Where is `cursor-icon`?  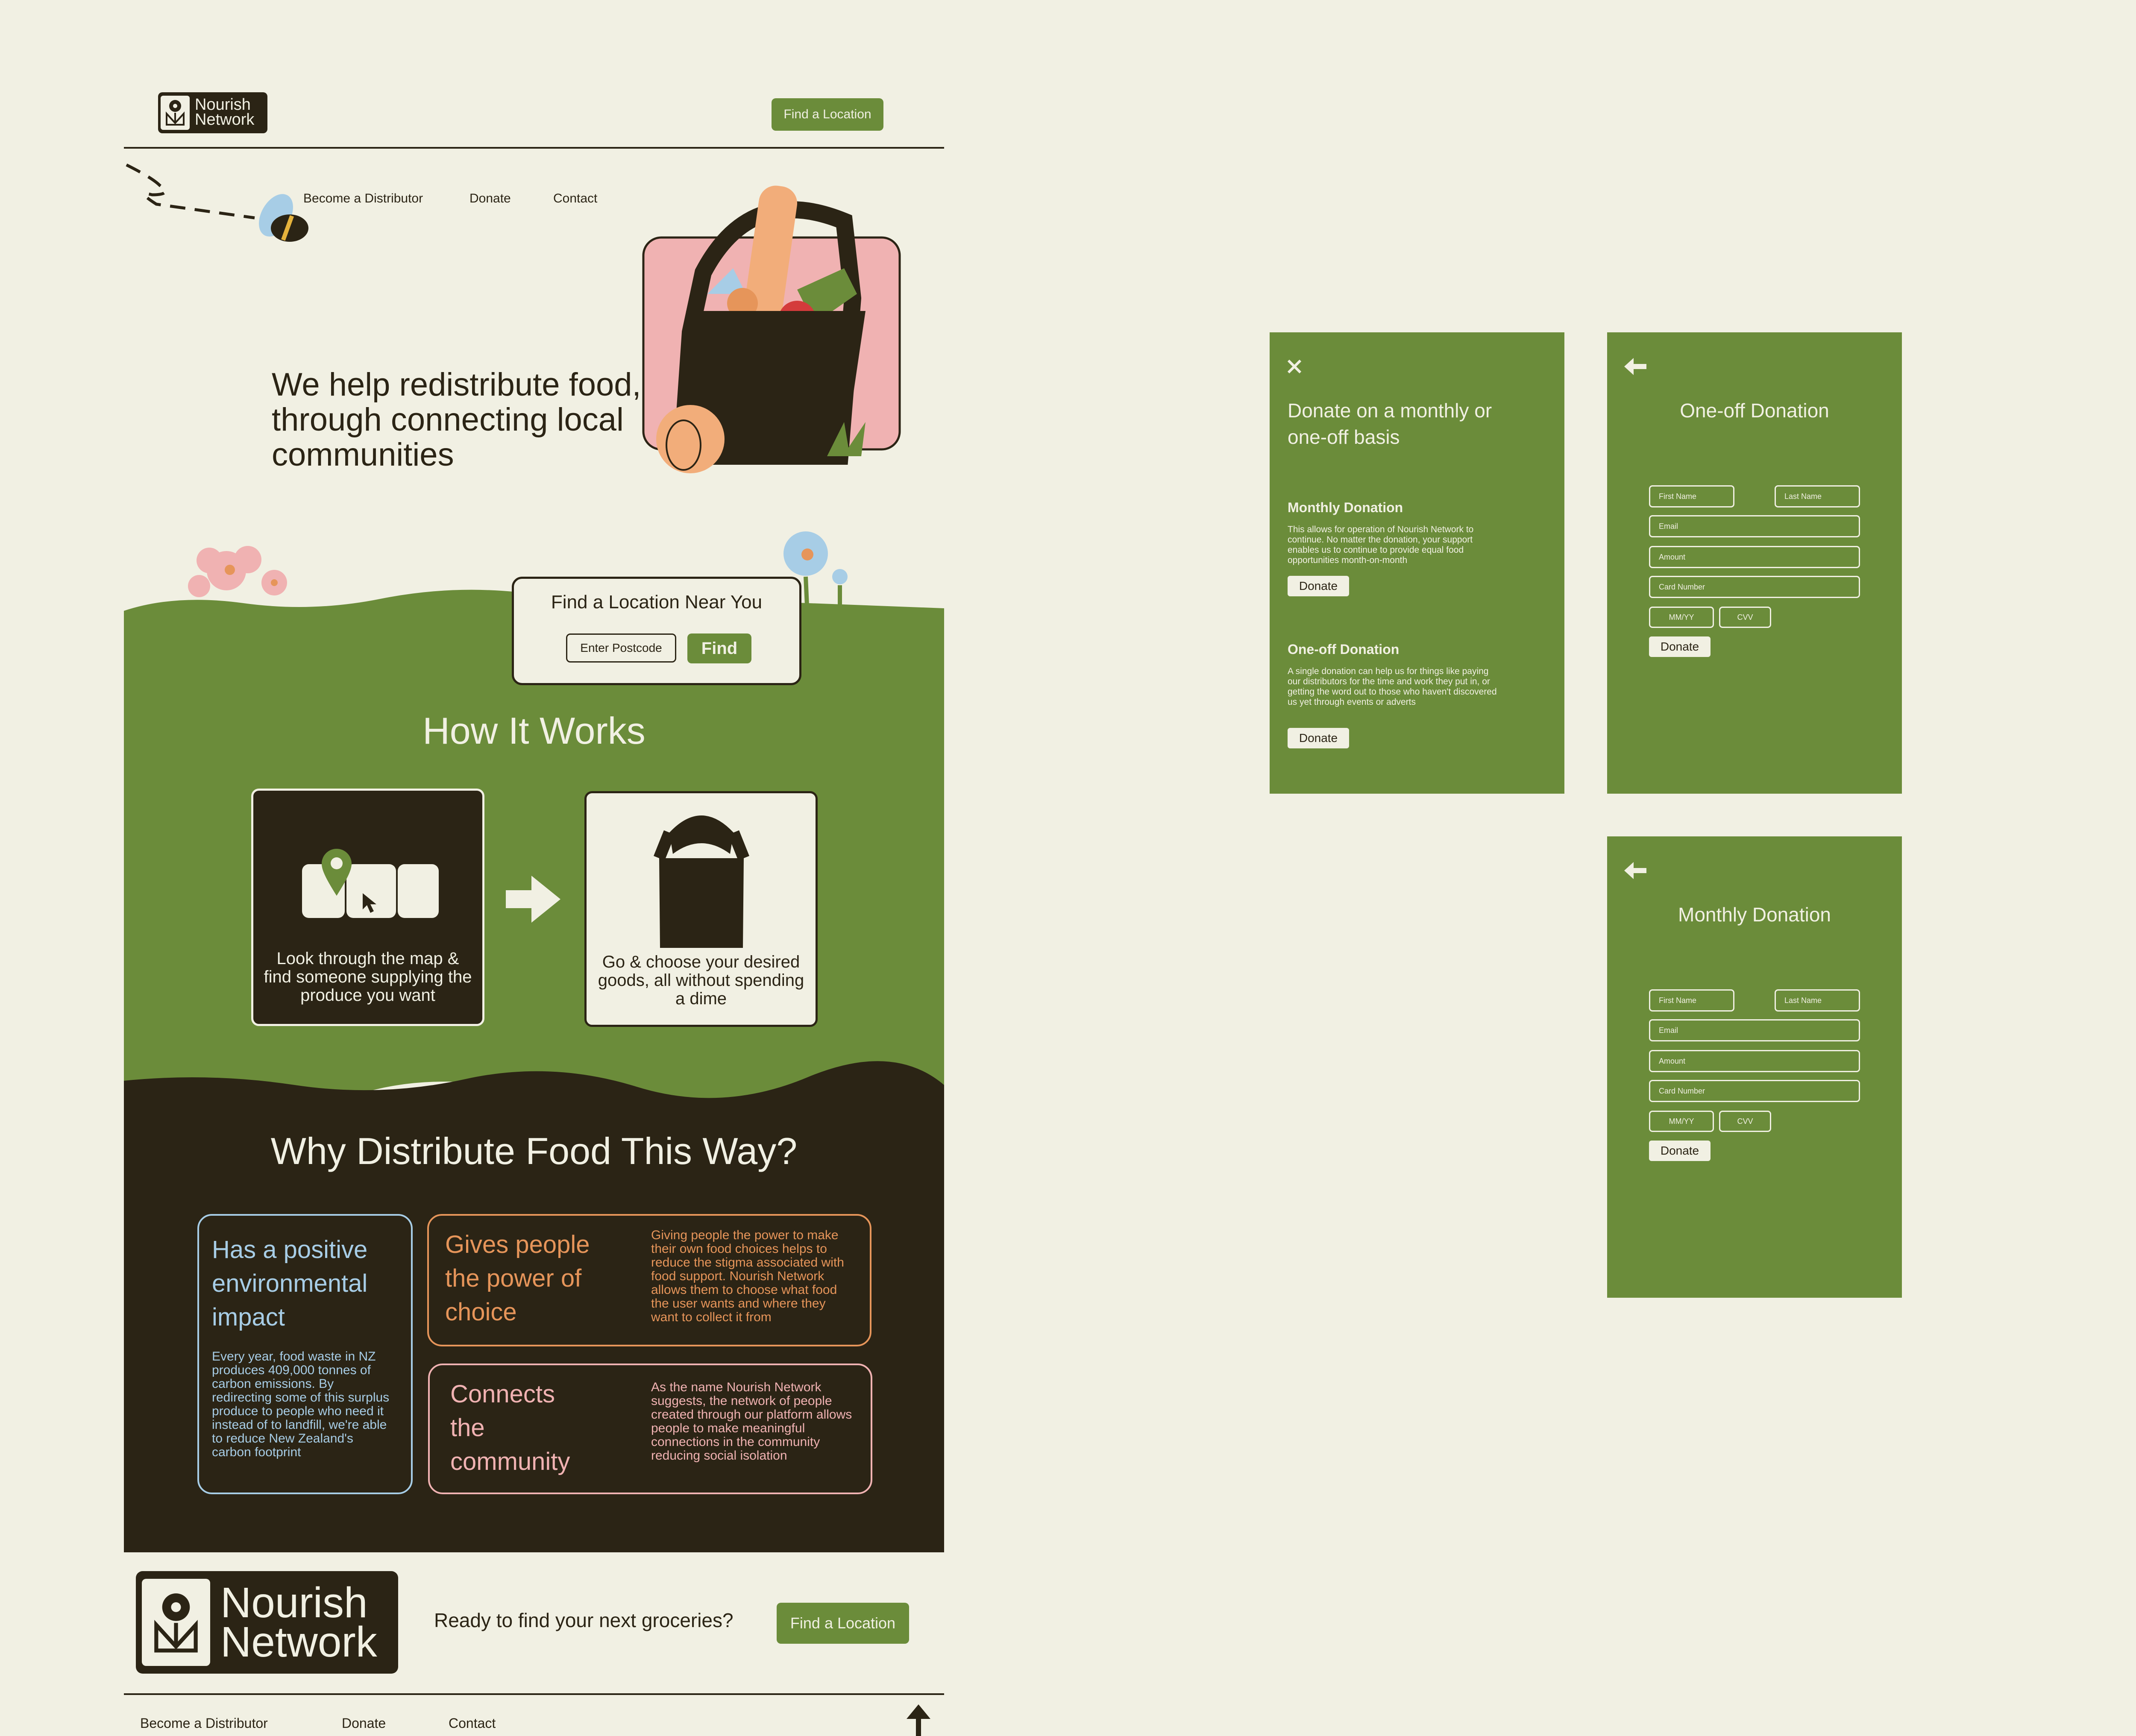
cursor-icon is located at coordinates (370, 903).